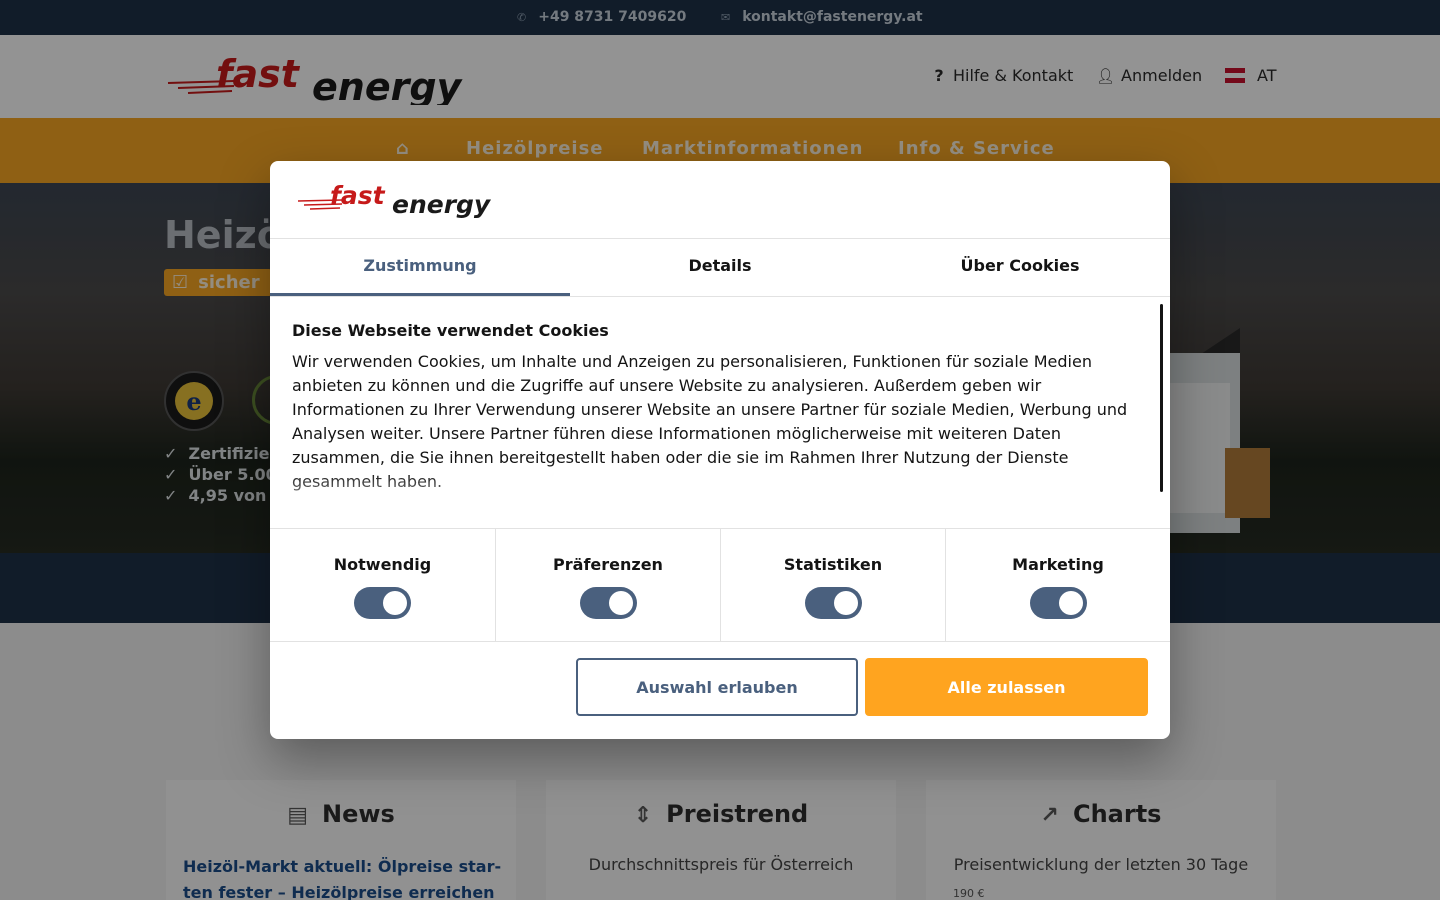 This screenshot has width=1440, height=900. What do you see at coordinates (1058, 603) in the screenshot?
I see `toggle-marketing` at bounding box center [1058, 603].